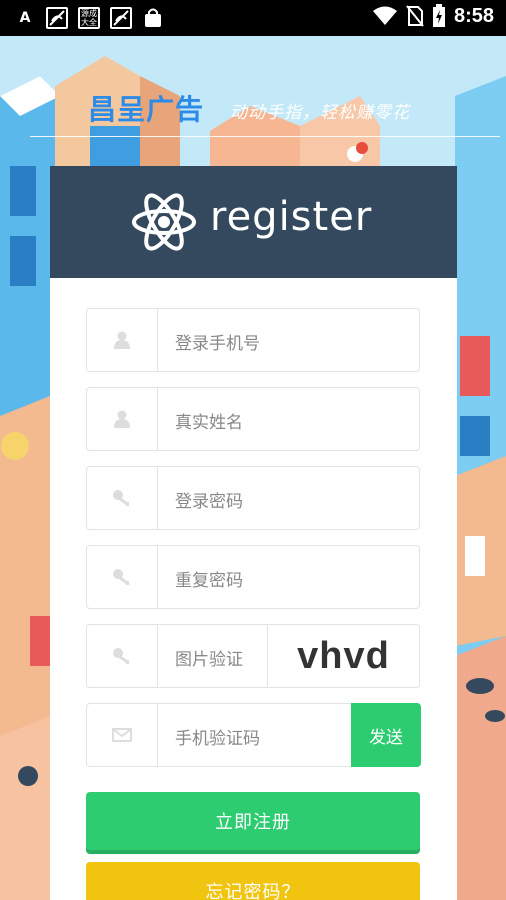 The width and height of the screenshot is (506, 900). Describe the element at coordinates (384, 15) in the screenshot. I see `wifi-icon` at that location.